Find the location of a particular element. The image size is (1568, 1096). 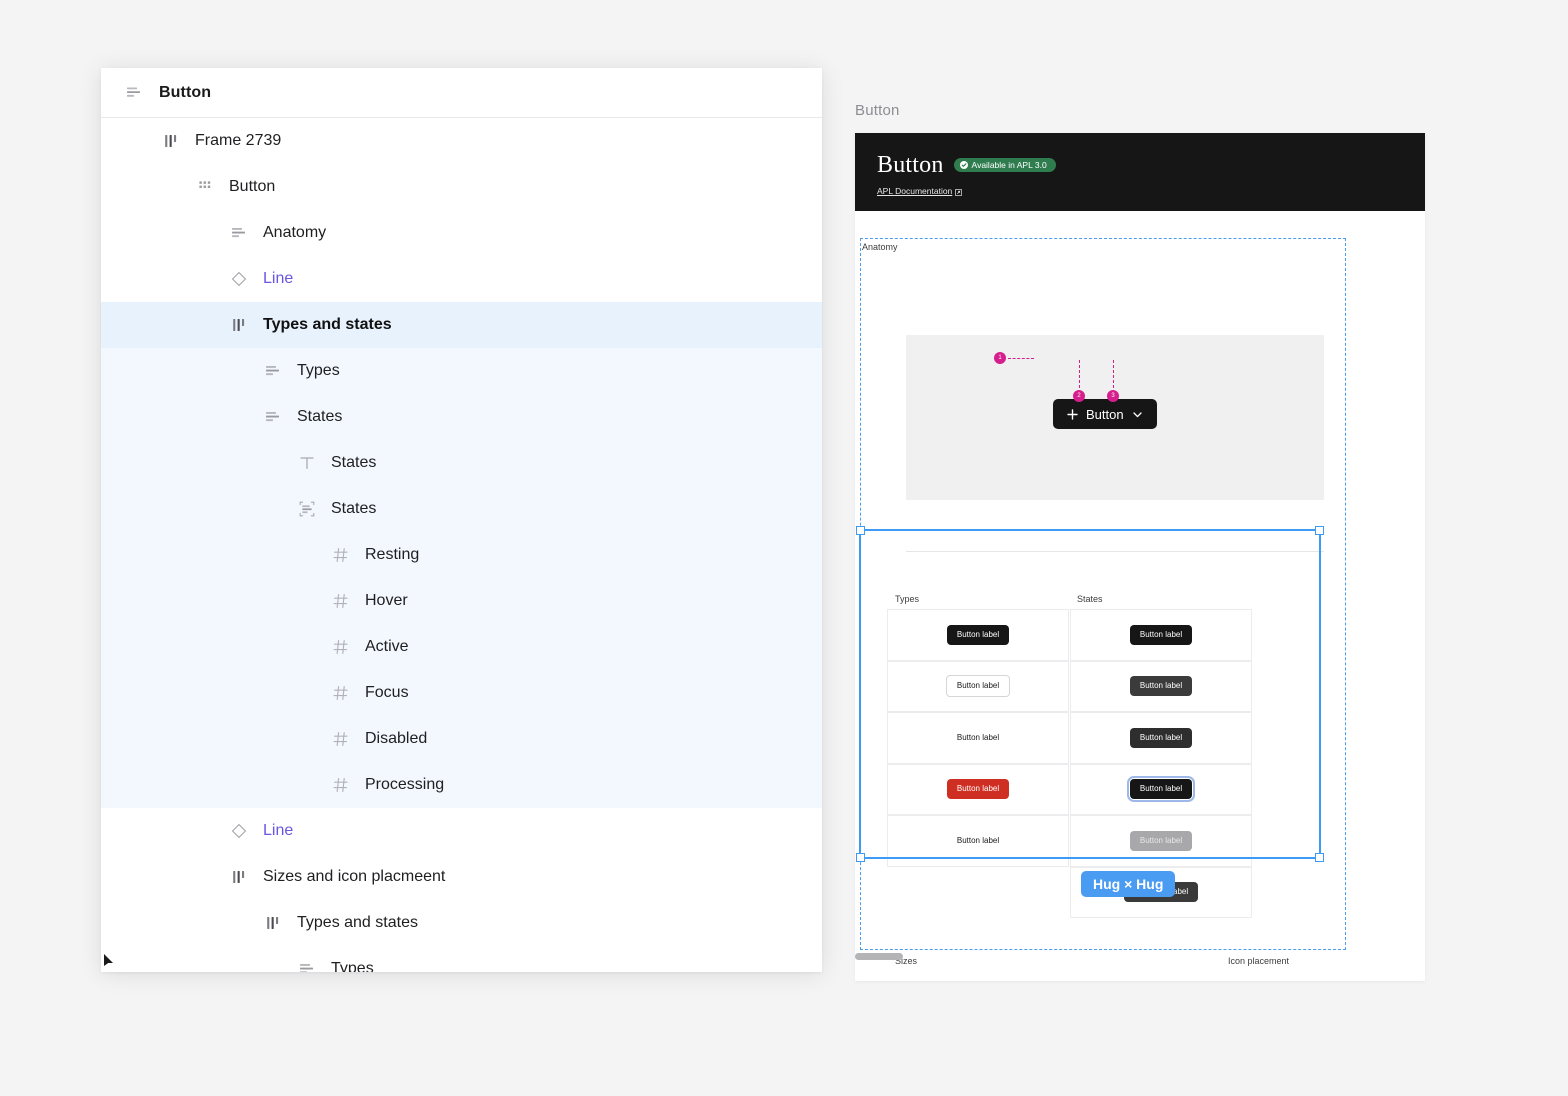

demo-button-active: Button label is located at coordinates (1161, 737).